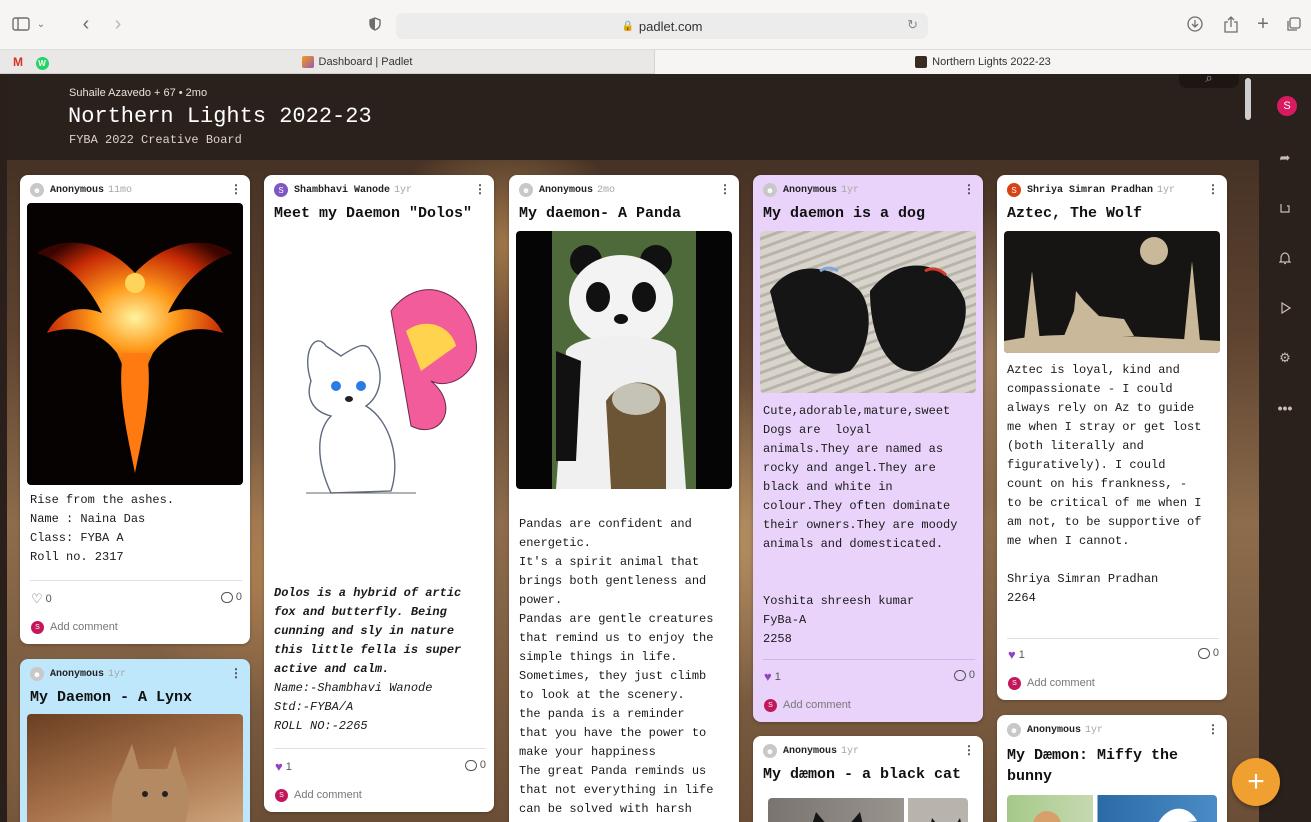 This screenshot has height=822, width=1311. I want to click on post-title: My daemon is a dog, so click(844, 213).